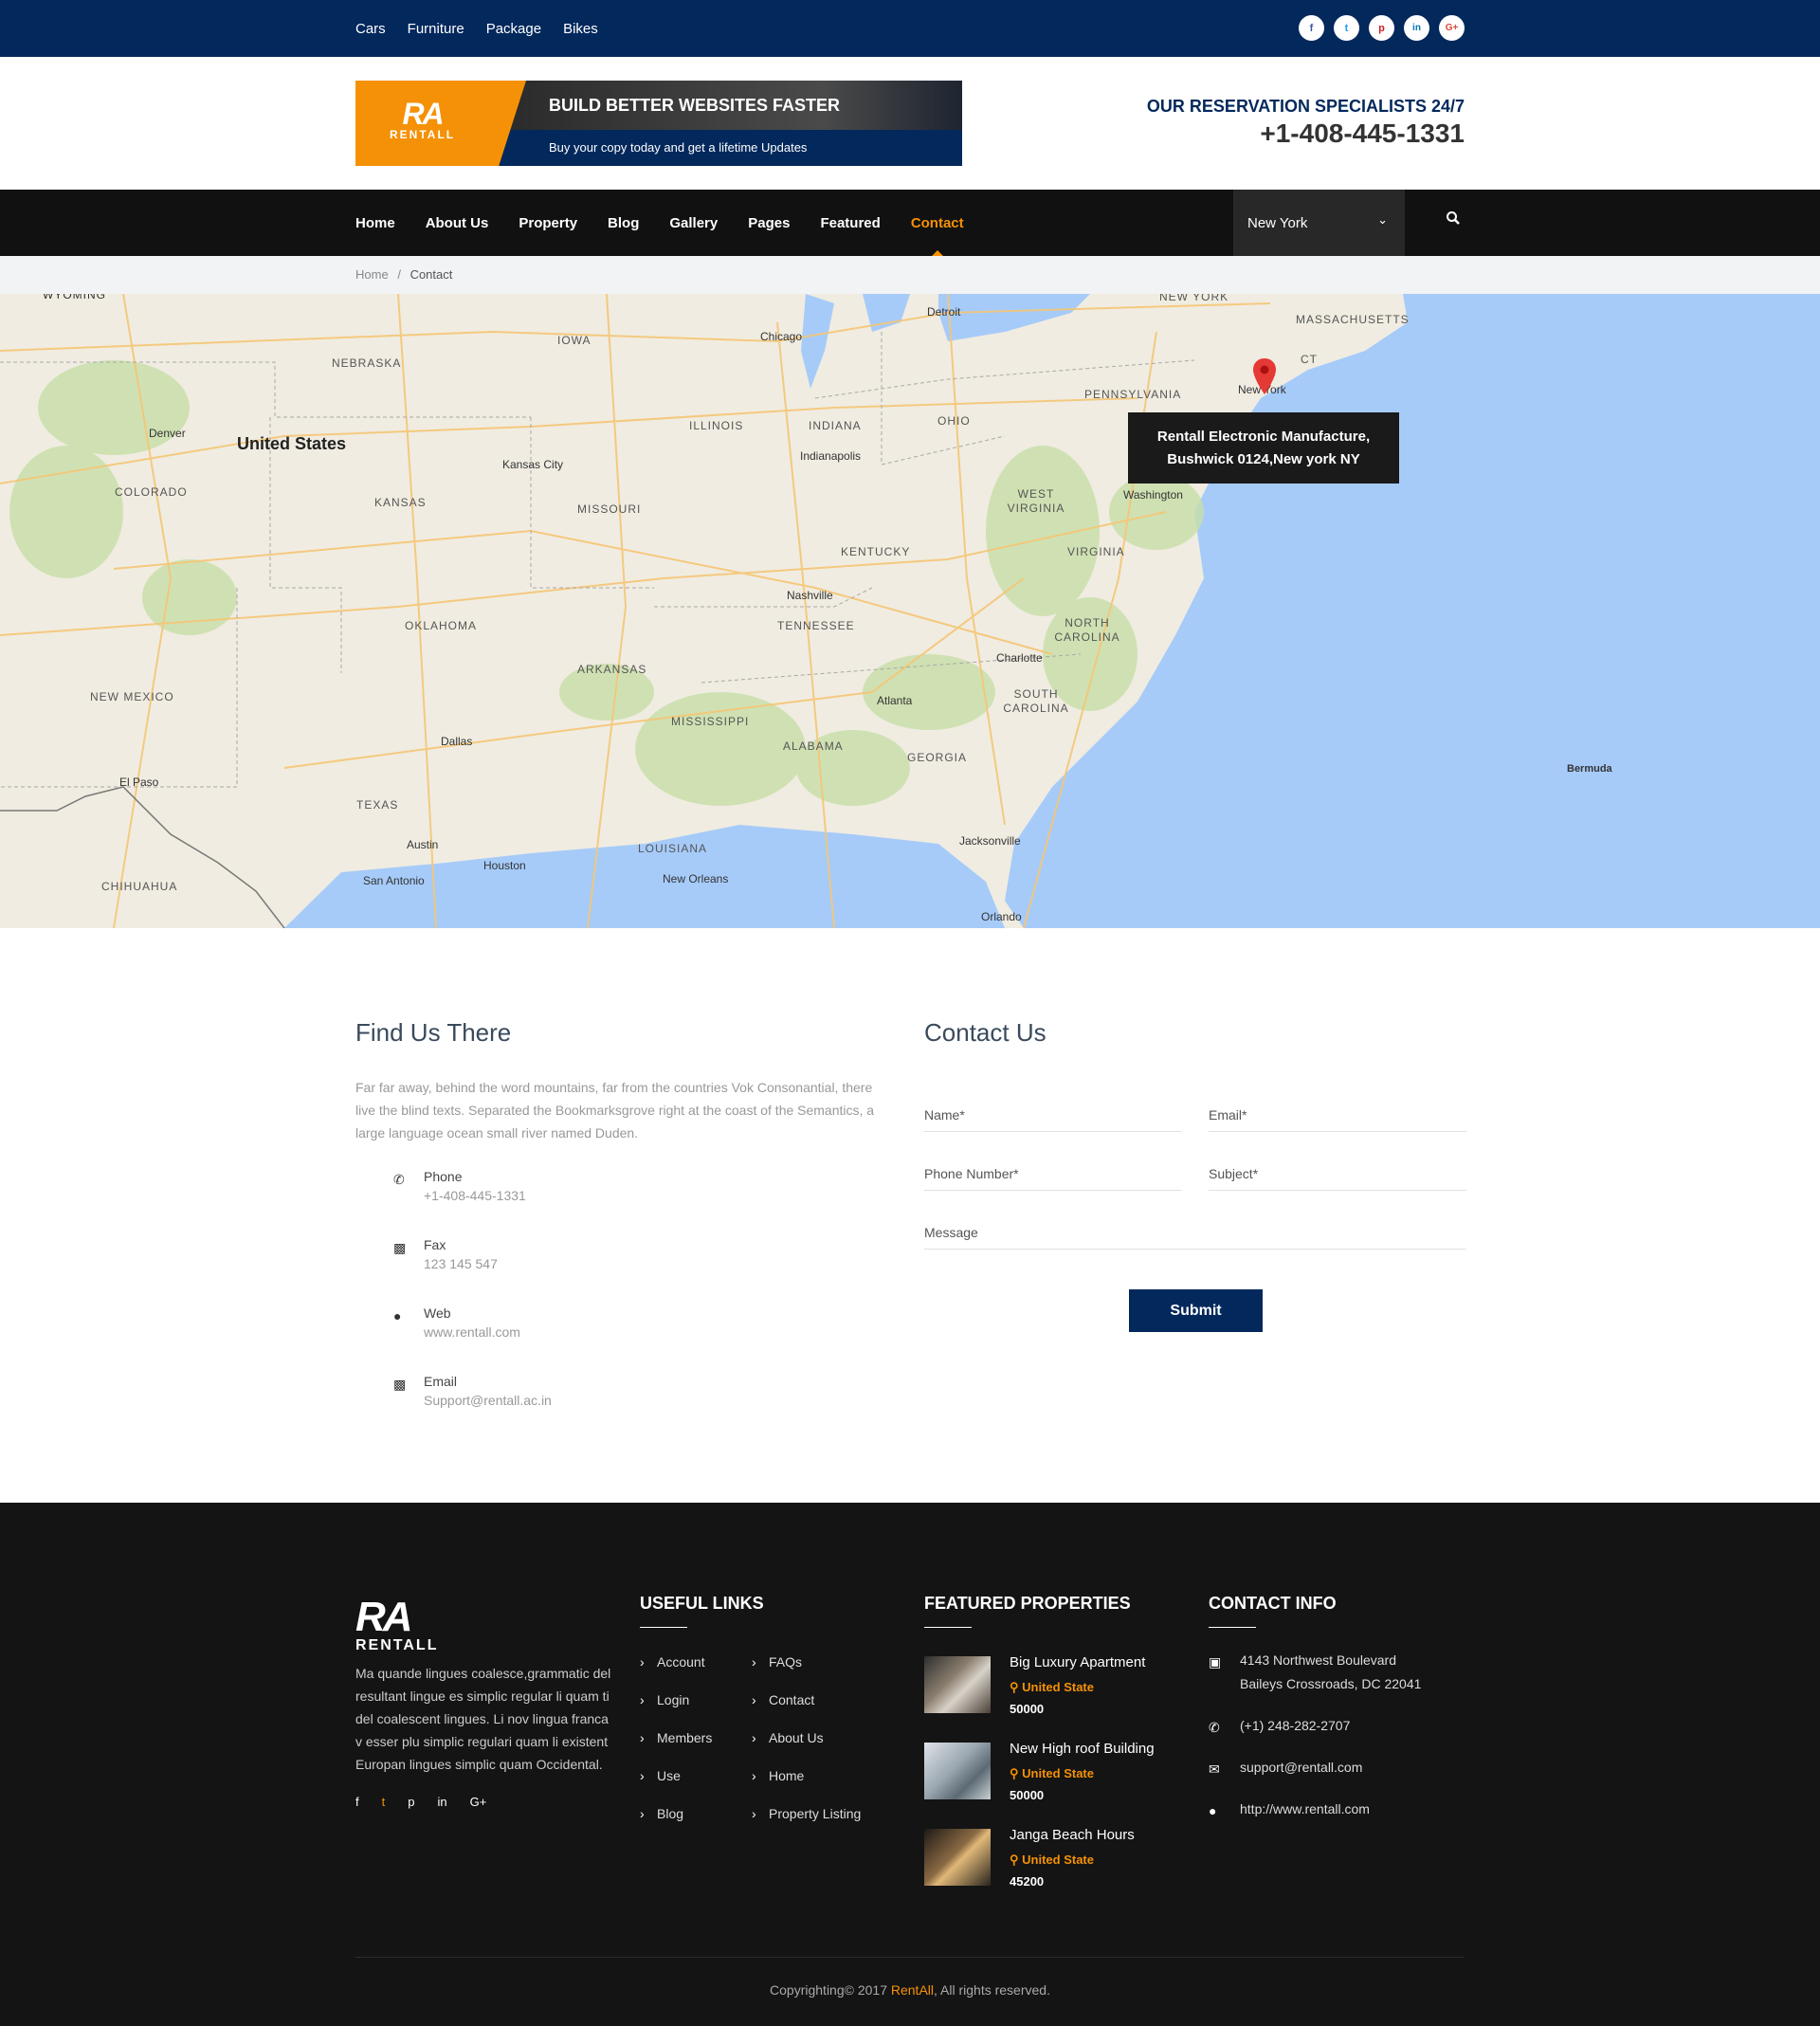 The width and height of the screenshot is (1820, 2026). What do you see at coordinates (1457, 222) in the screenshot?
I see `search-button` at bounding box center [1457, 222].